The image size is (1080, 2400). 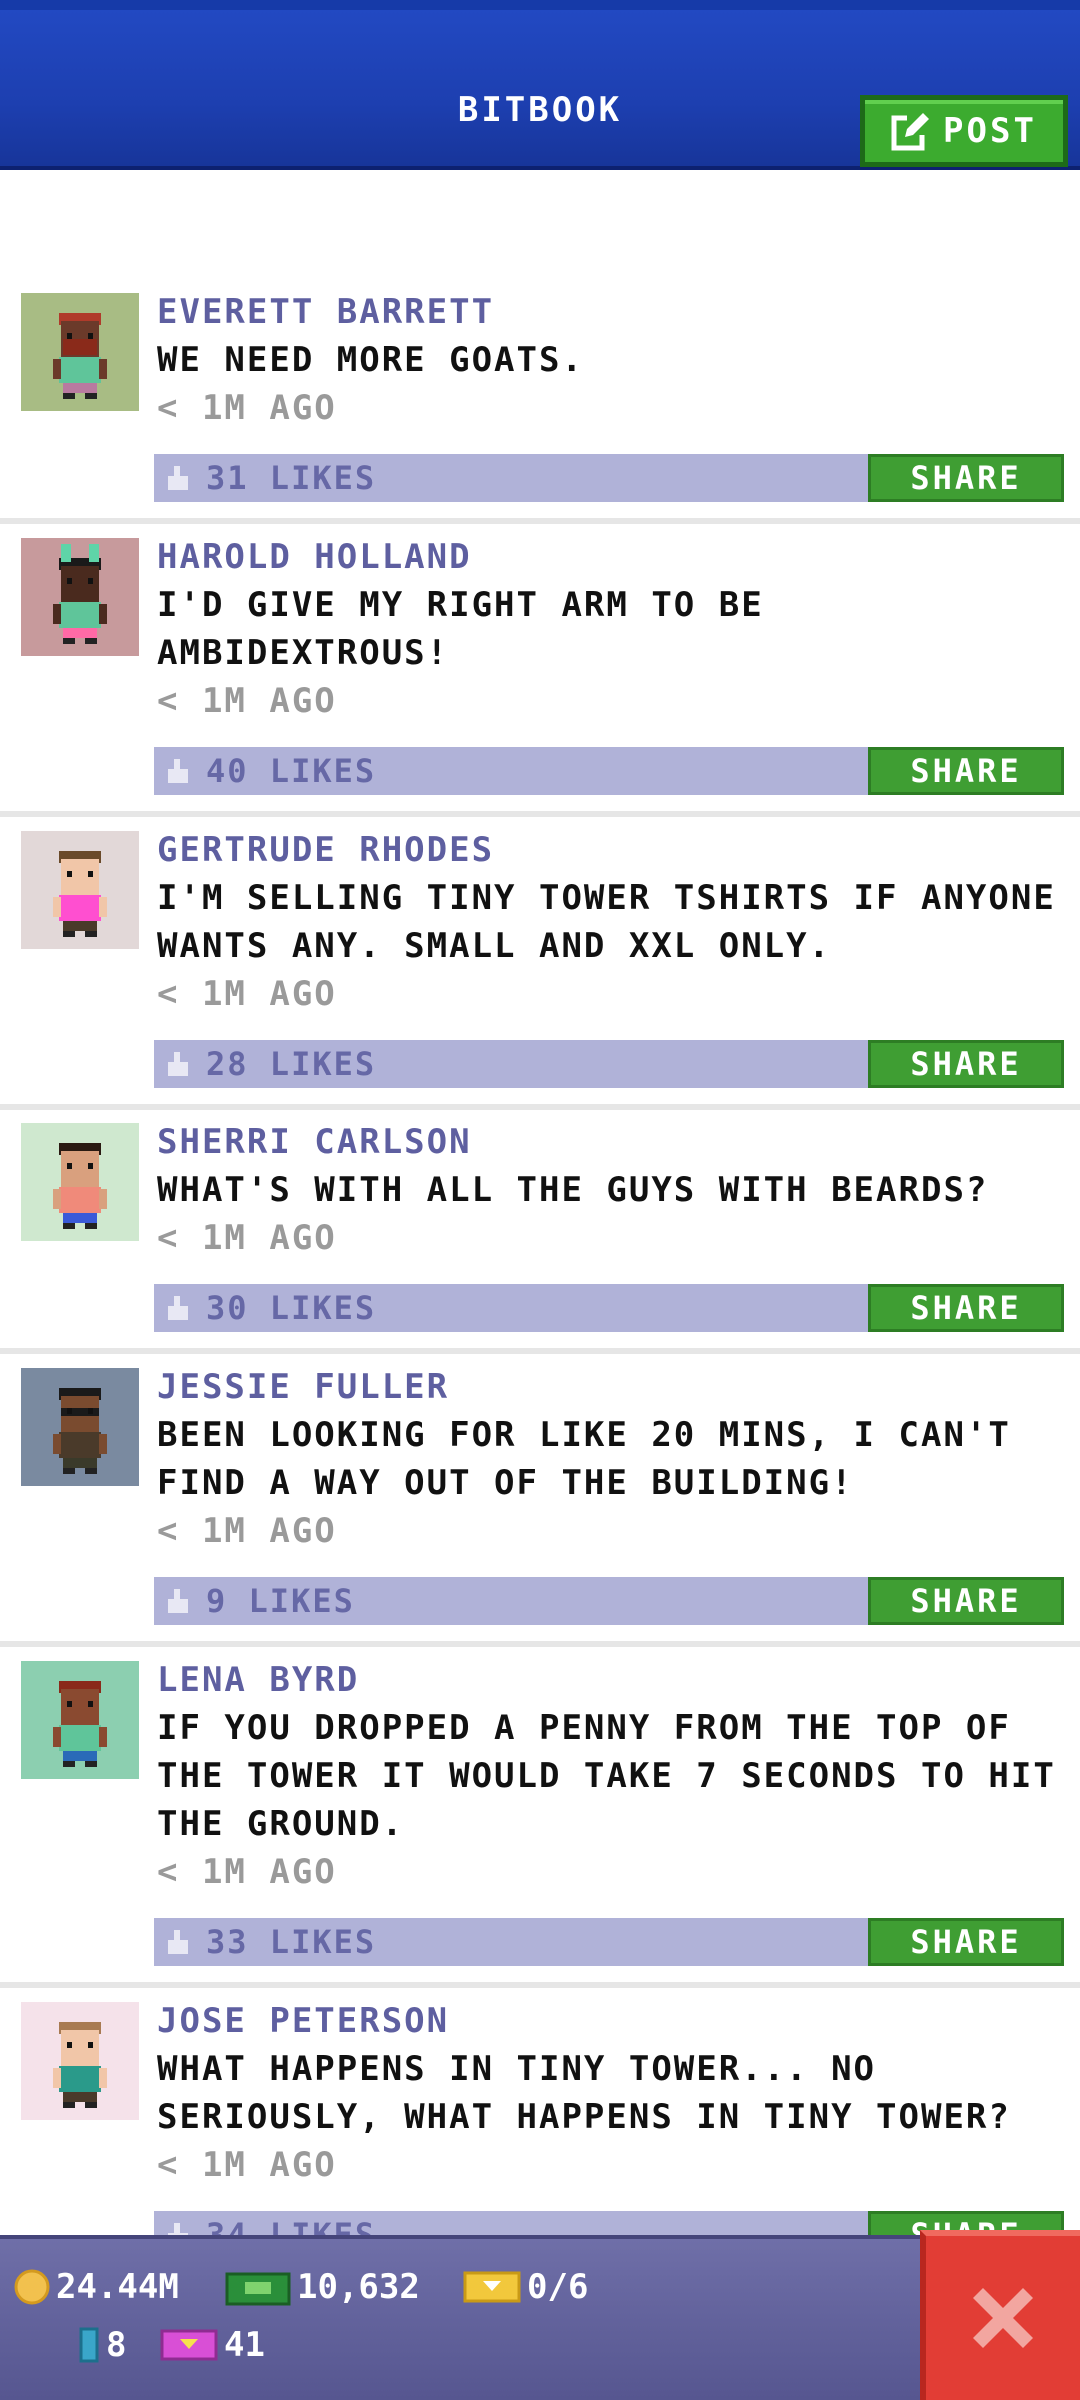 What do you see at coordinates (525, 2287) in the screenshot?
I see `tickets-stat: 0/6` at bounding box center [525, 2287].